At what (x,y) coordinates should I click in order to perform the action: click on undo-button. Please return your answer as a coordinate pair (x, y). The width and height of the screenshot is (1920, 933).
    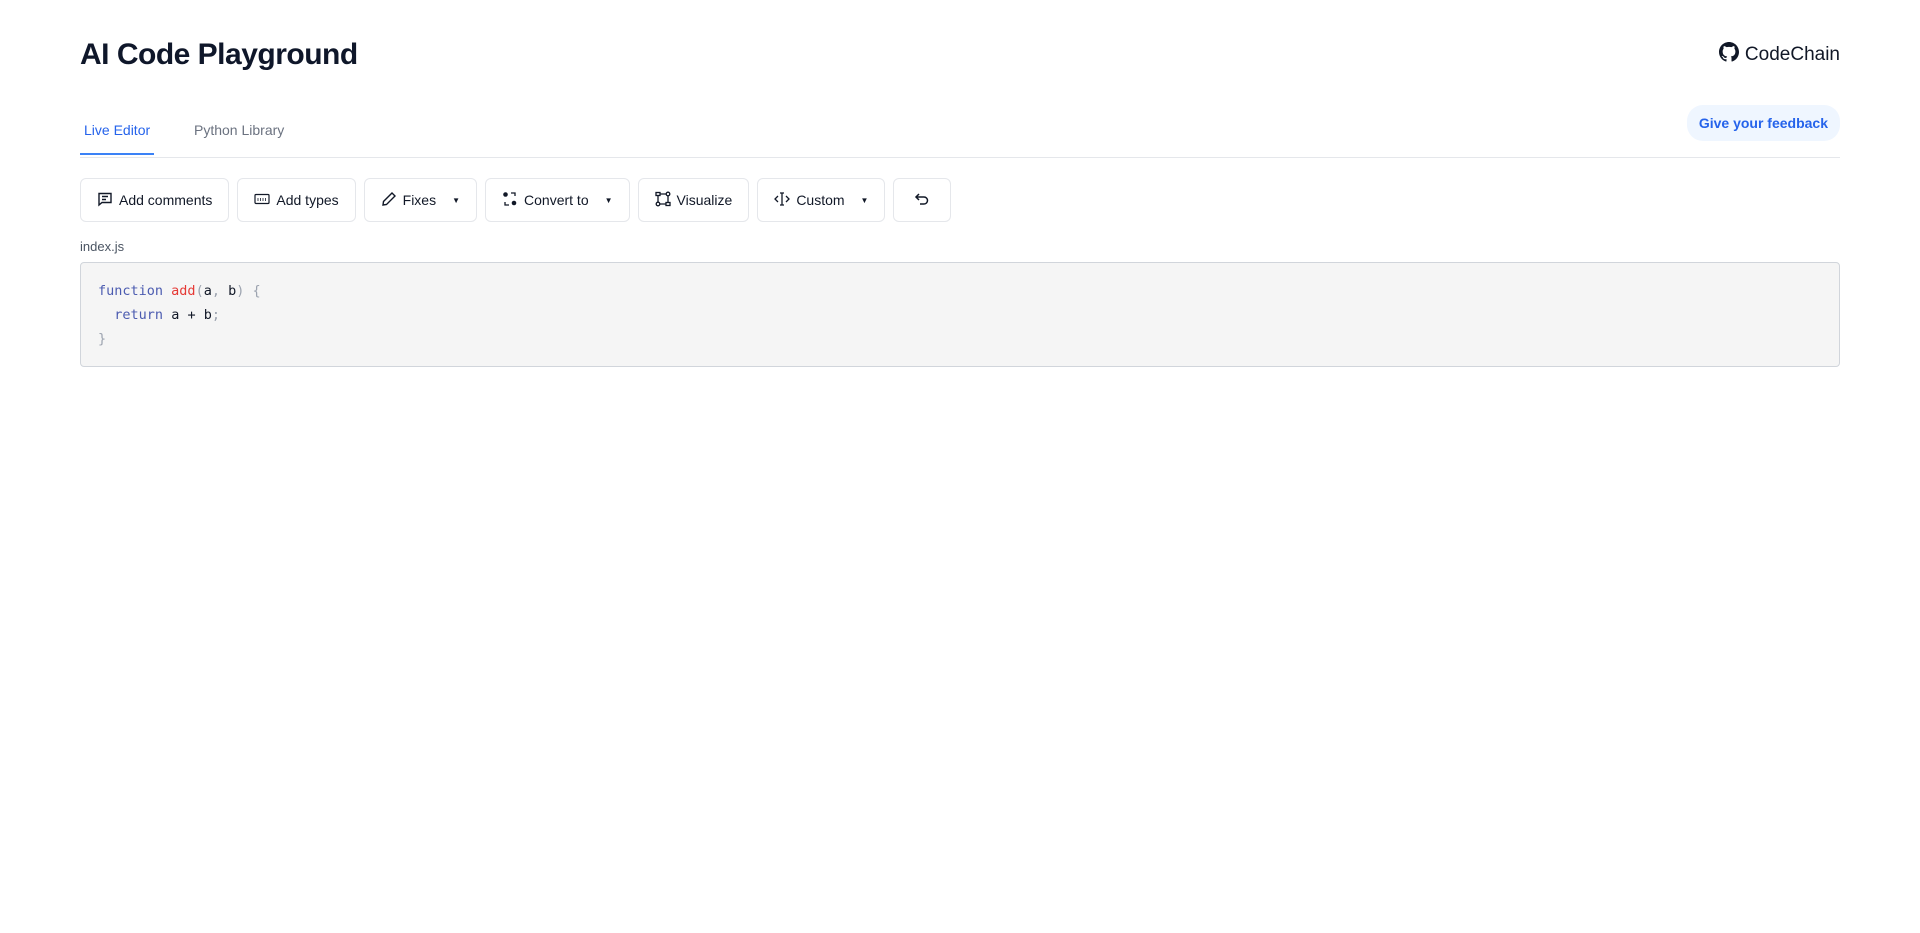
    Looking at the image, I should click on (922, 200).